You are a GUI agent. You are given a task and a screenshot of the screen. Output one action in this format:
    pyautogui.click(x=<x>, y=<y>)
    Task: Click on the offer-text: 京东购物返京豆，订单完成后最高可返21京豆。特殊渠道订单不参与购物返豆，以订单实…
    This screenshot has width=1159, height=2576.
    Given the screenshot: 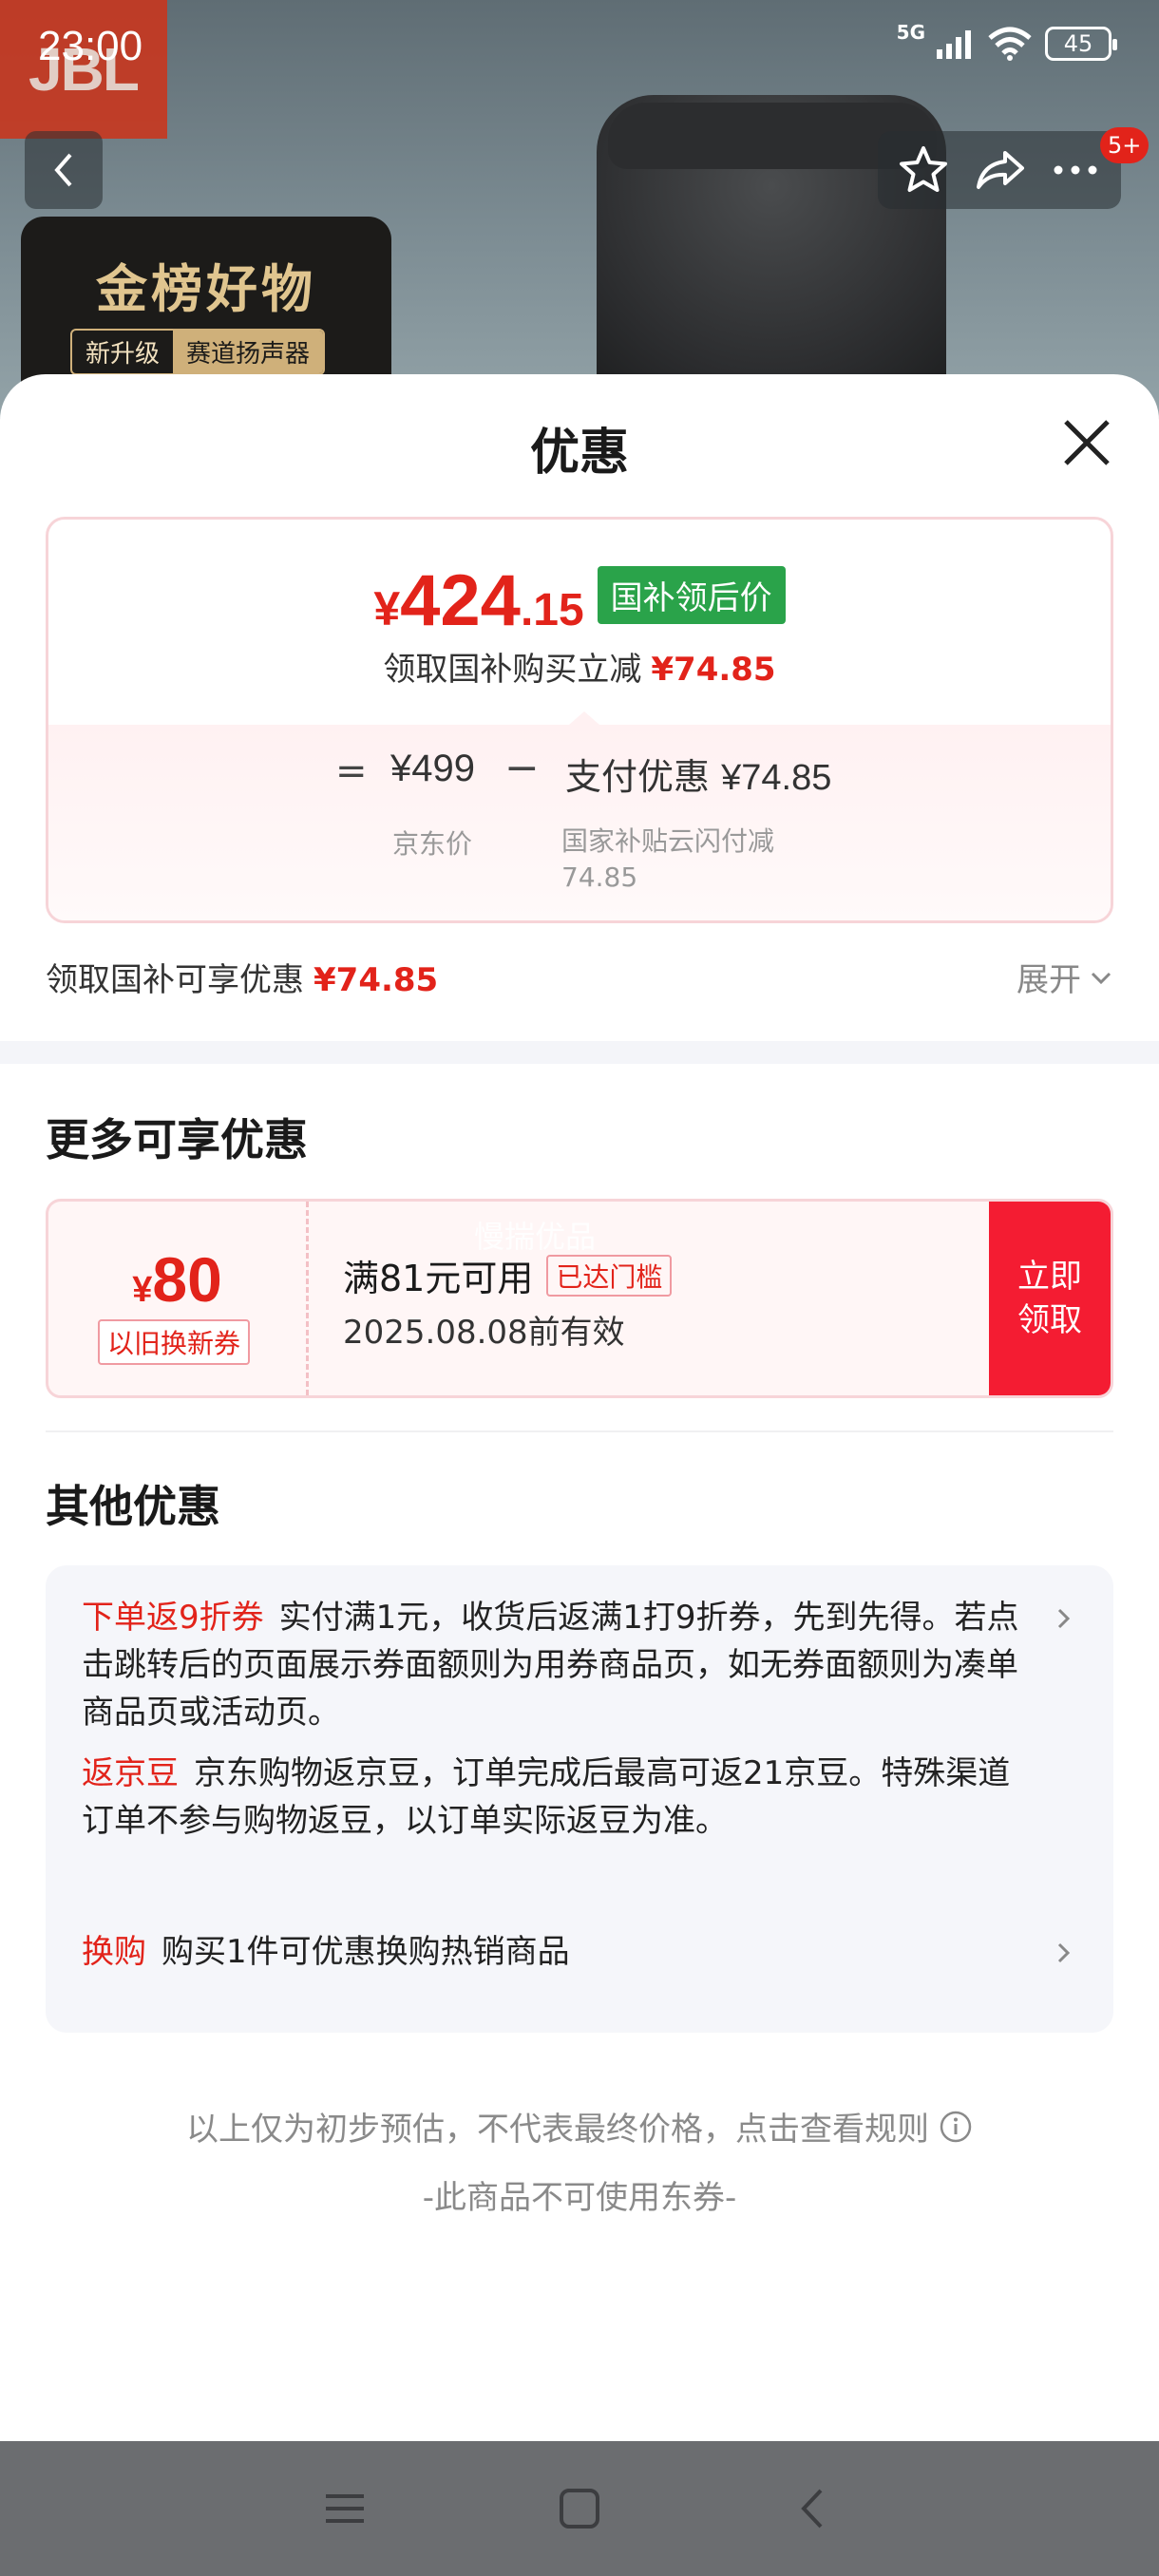 What is the action you would take?
    pyautogui.click(x=546, y=1797)
    